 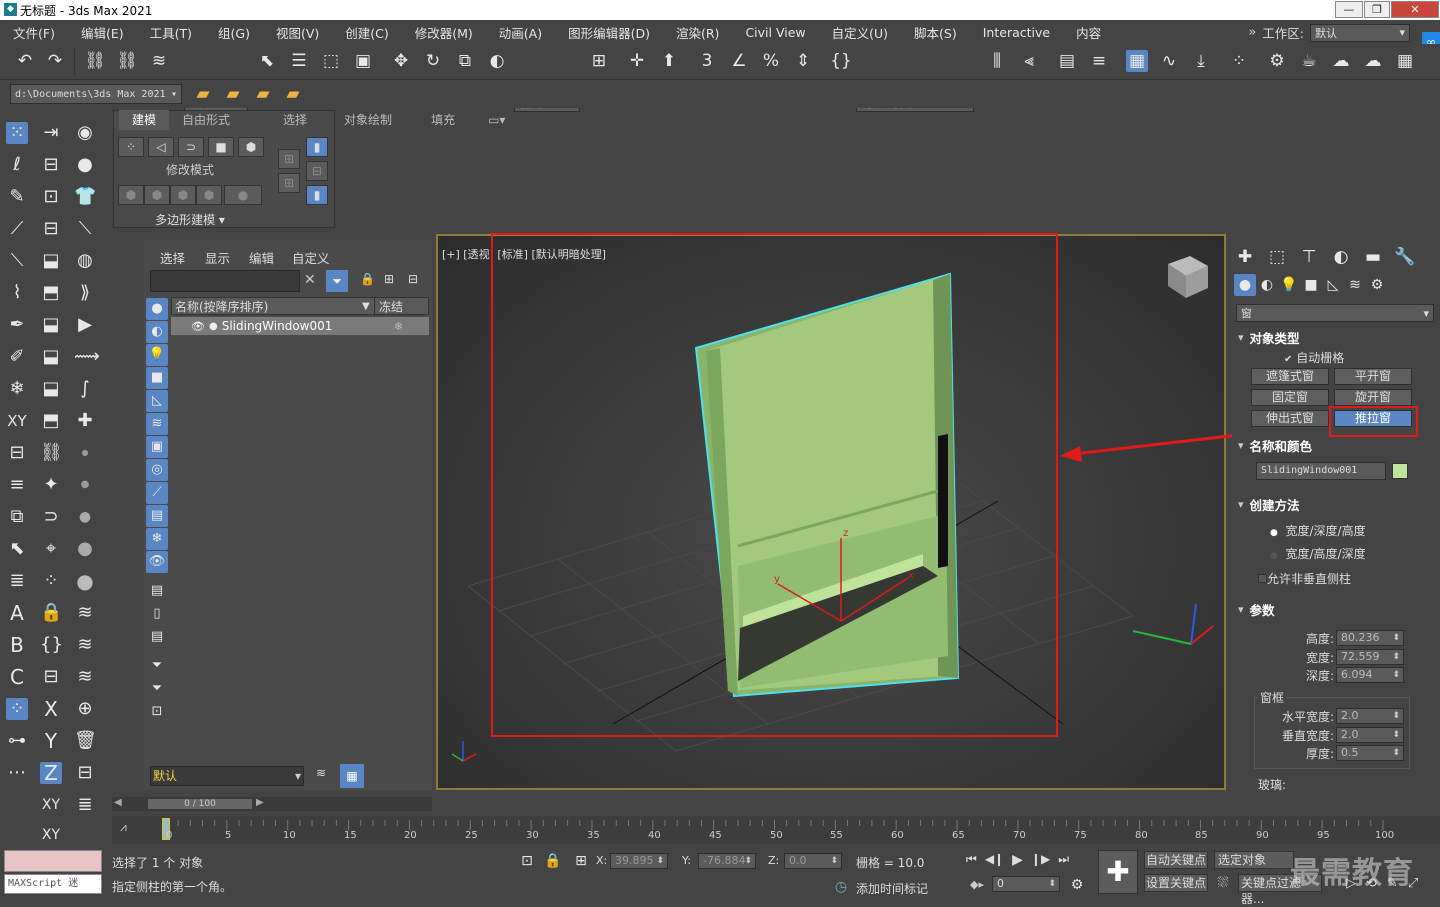 I want to click on awning-window-button: 遮篷式窗, so click(x=1290, y=376).